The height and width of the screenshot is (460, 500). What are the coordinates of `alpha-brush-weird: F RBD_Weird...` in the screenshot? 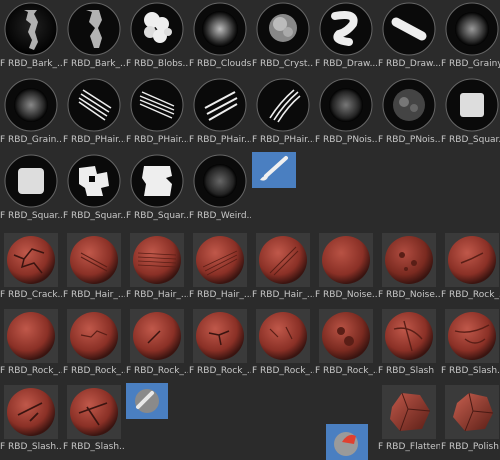 It's located at (220, 190).